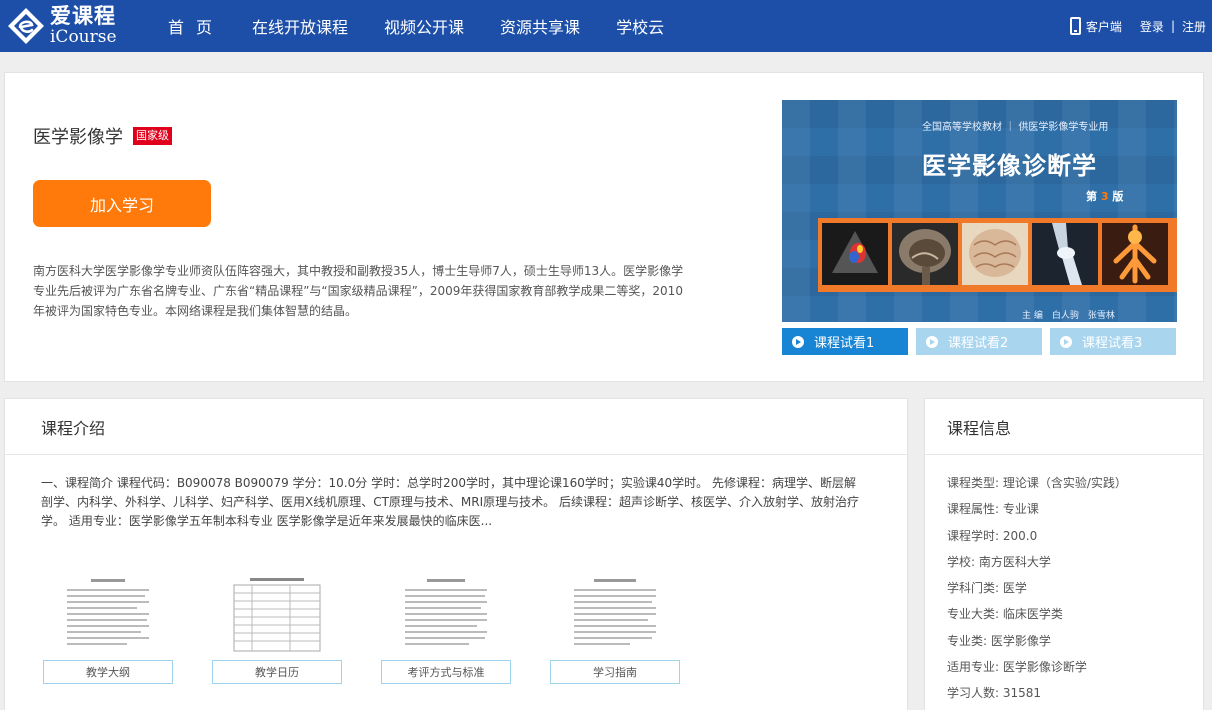 The width and height of the screenshot is (1212, 710). I want to click on info-major-category: 专业大类: 临床医学类, so click(1005, 614).